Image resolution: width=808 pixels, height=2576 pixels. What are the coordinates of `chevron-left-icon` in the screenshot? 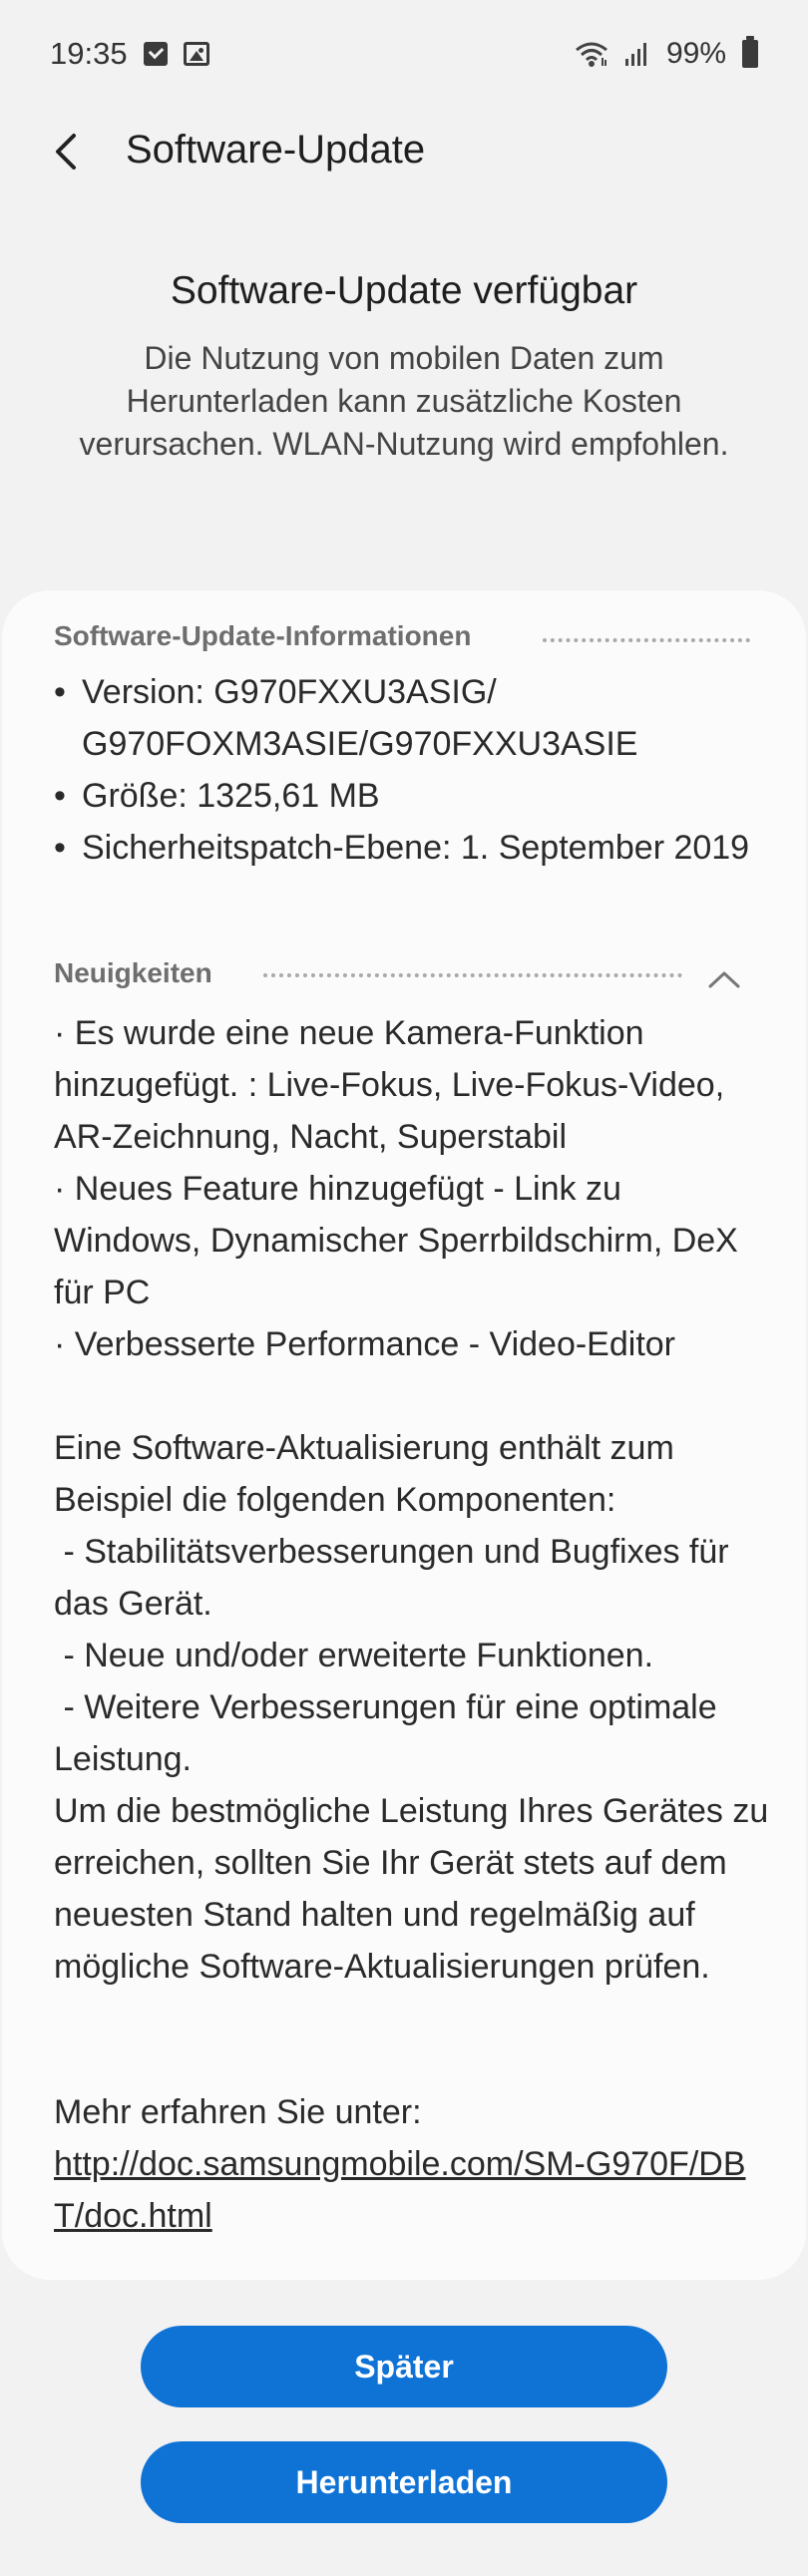 It's located at (66, 152).